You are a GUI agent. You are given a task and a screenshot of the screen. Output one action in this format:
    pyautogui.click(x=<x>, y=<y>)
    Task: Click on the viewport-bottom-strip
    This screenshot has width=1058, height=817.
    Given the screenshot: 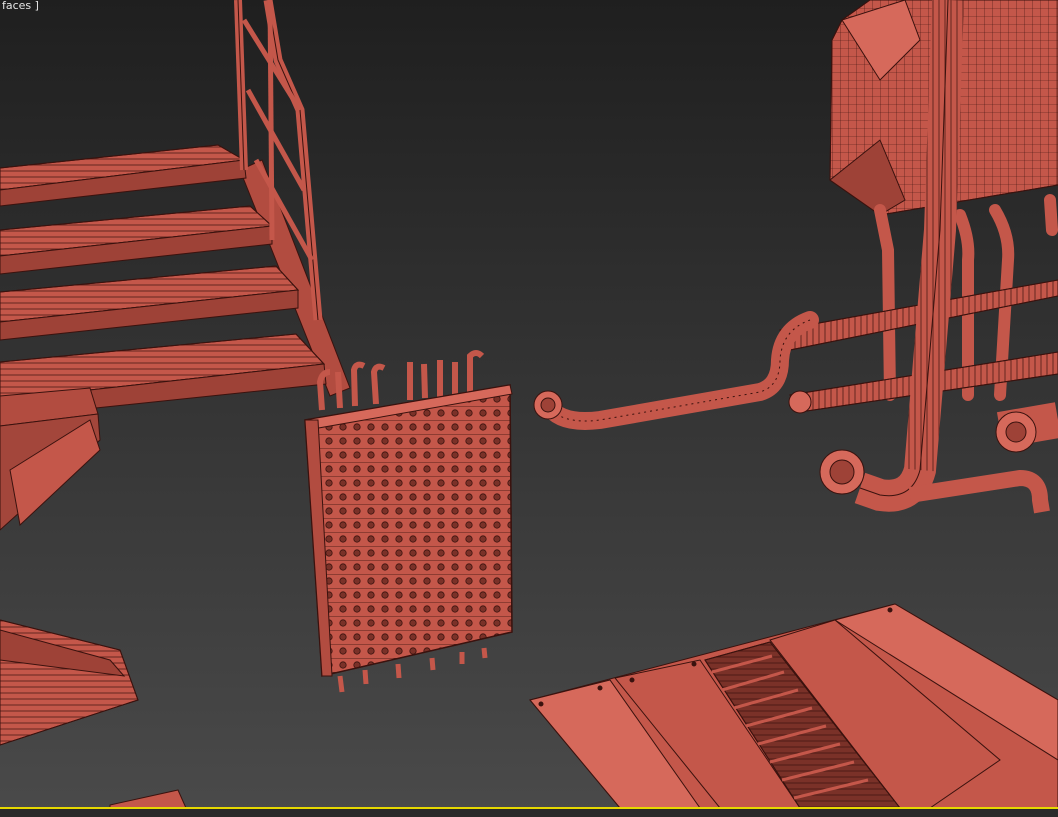 What is the action you would take?
    pyautogui.click(x=529, y=813)
    